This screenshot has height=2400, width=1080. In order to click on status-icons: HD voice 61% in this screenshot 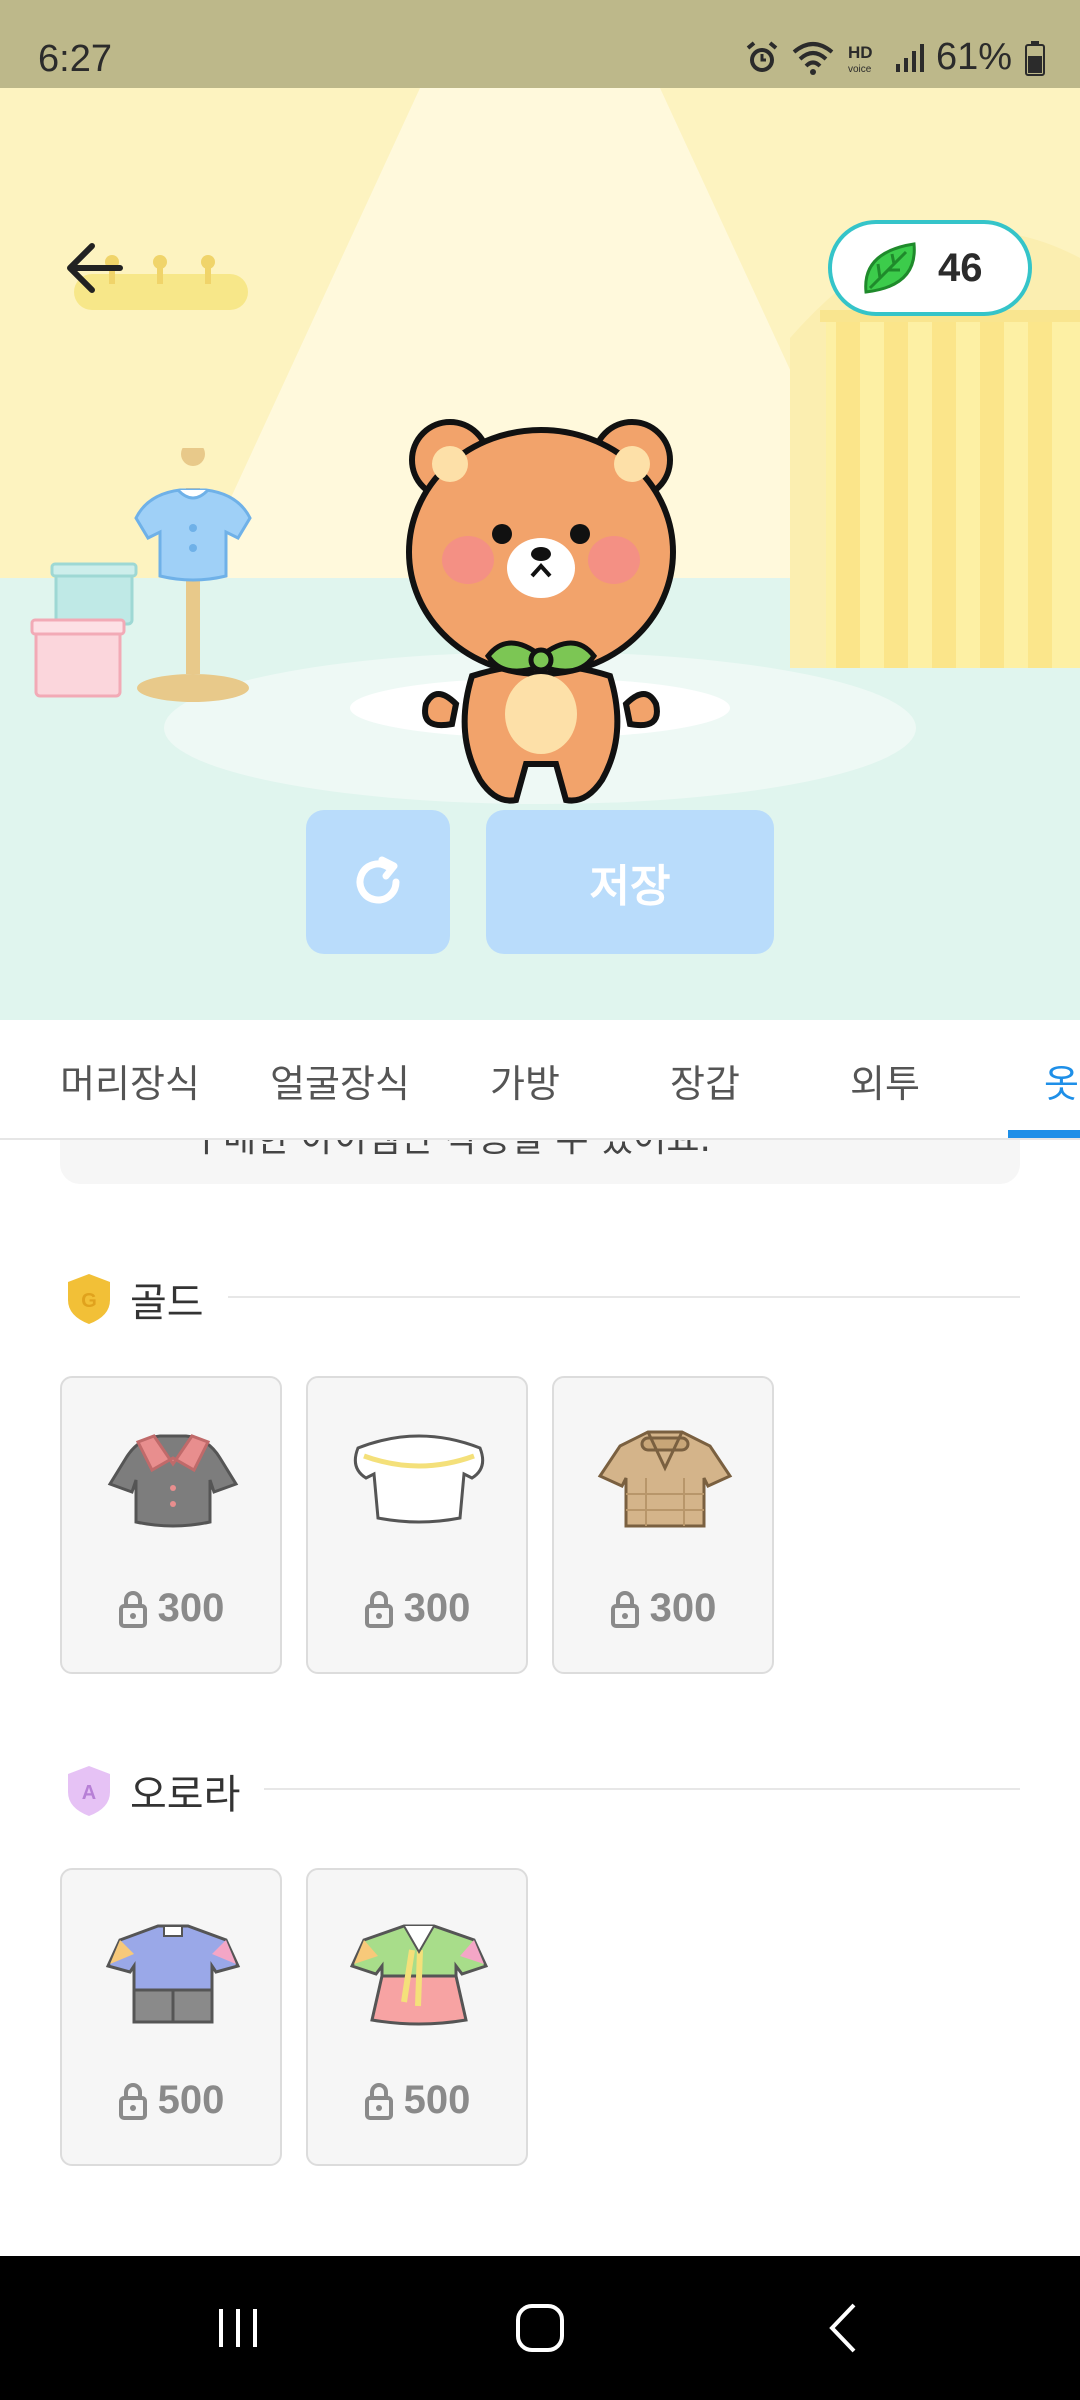, I will do `click(895, 57)`.